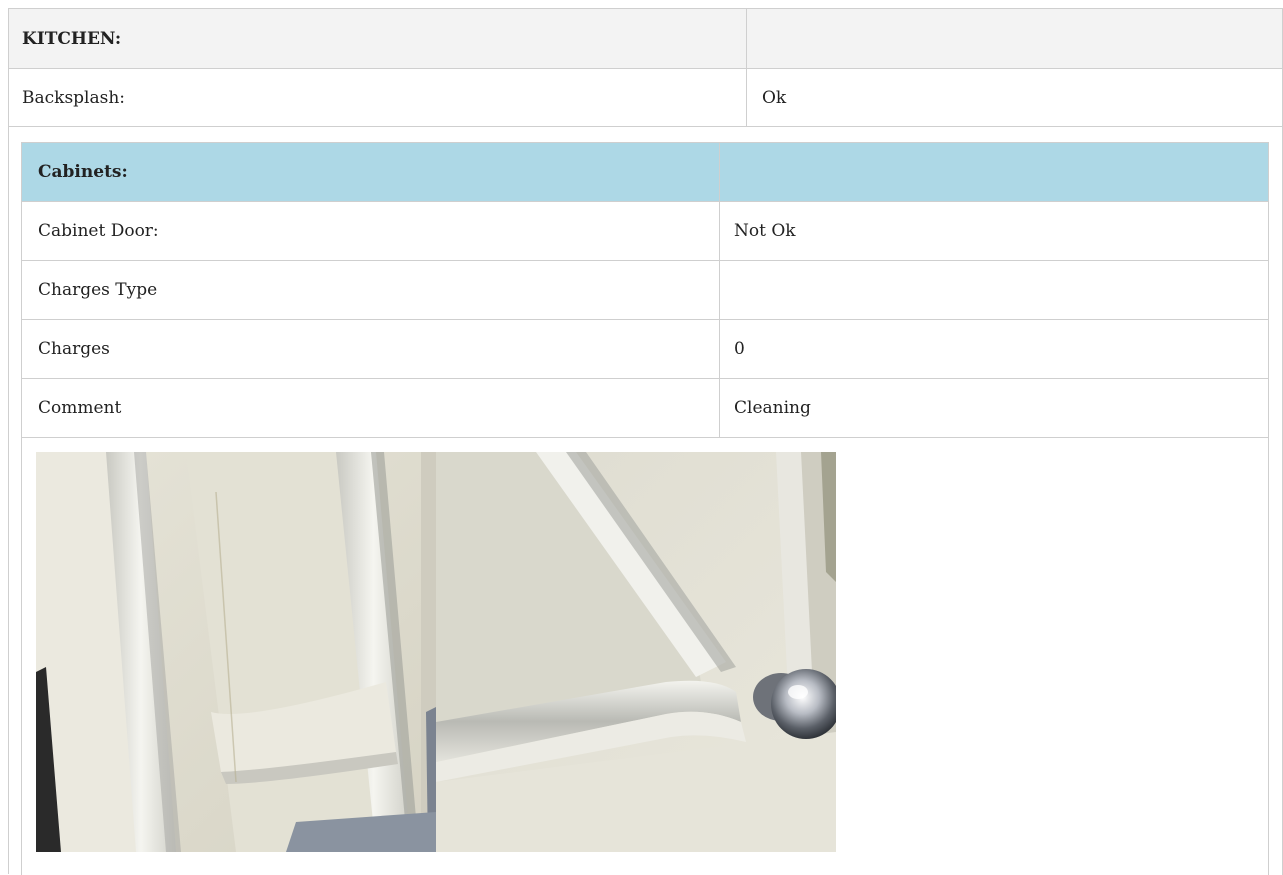 The height and width of the screenshot is (875, 1283). Describe the element at coordinates (371, 349) in the screenshot. I see `charges-label: Charges` at that location.